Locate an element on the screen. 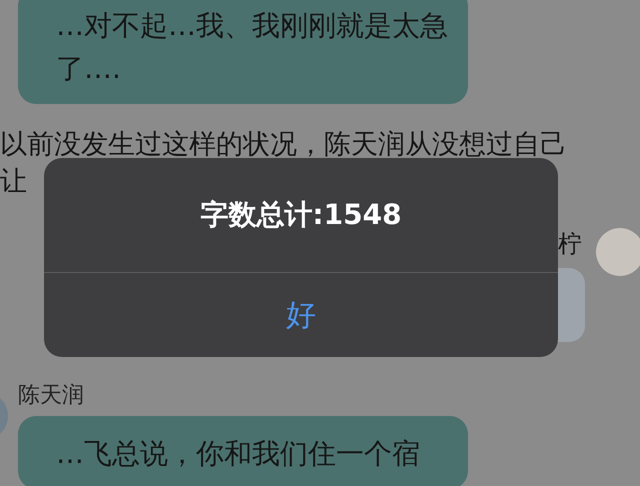 The width and height of the screenshot is (640, 486). sender-name: 柠 is located at coordinates (570, 244).